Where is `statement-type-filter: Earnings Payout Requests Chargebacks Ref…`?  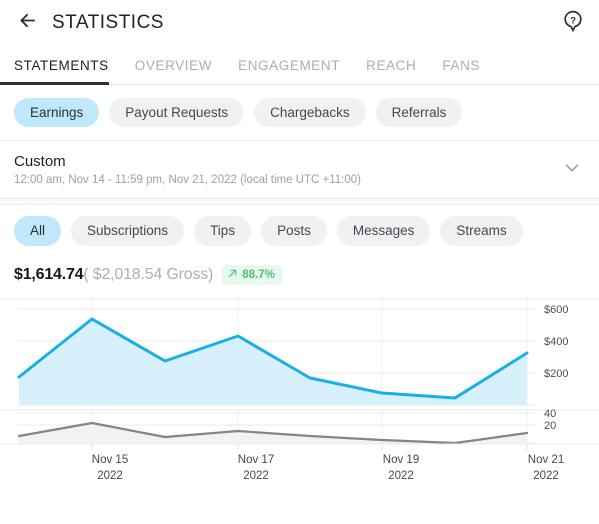 statement-type-filter: Earnings Payout Requests Chargebacks Ref… is located at coordinates (299, 113).